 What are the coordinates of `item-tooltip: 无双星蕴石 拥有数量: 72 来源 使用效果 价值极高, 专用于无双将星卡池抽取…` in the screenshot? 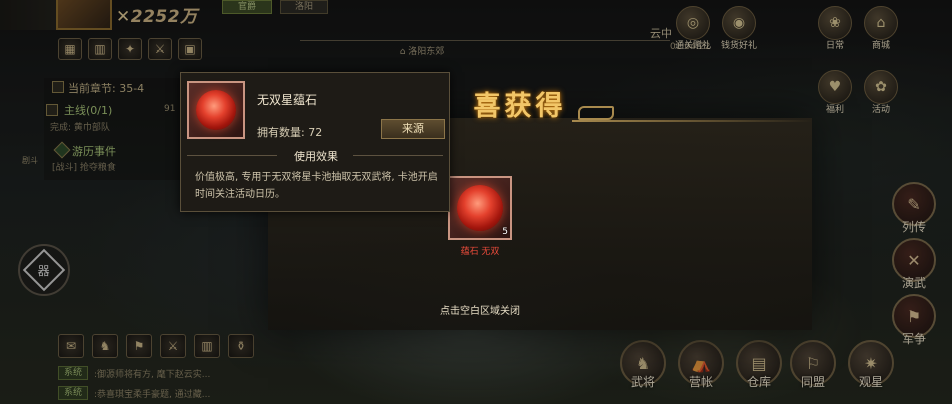 It's located at (315, 142).